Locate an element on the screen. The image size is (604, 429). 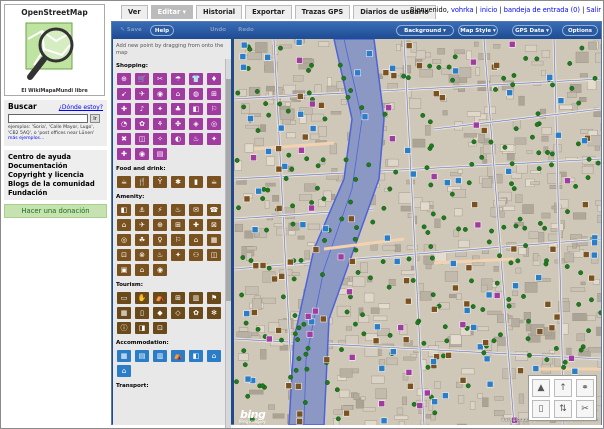
poi-icon: ⌂ is located at coordinates (142, 270).